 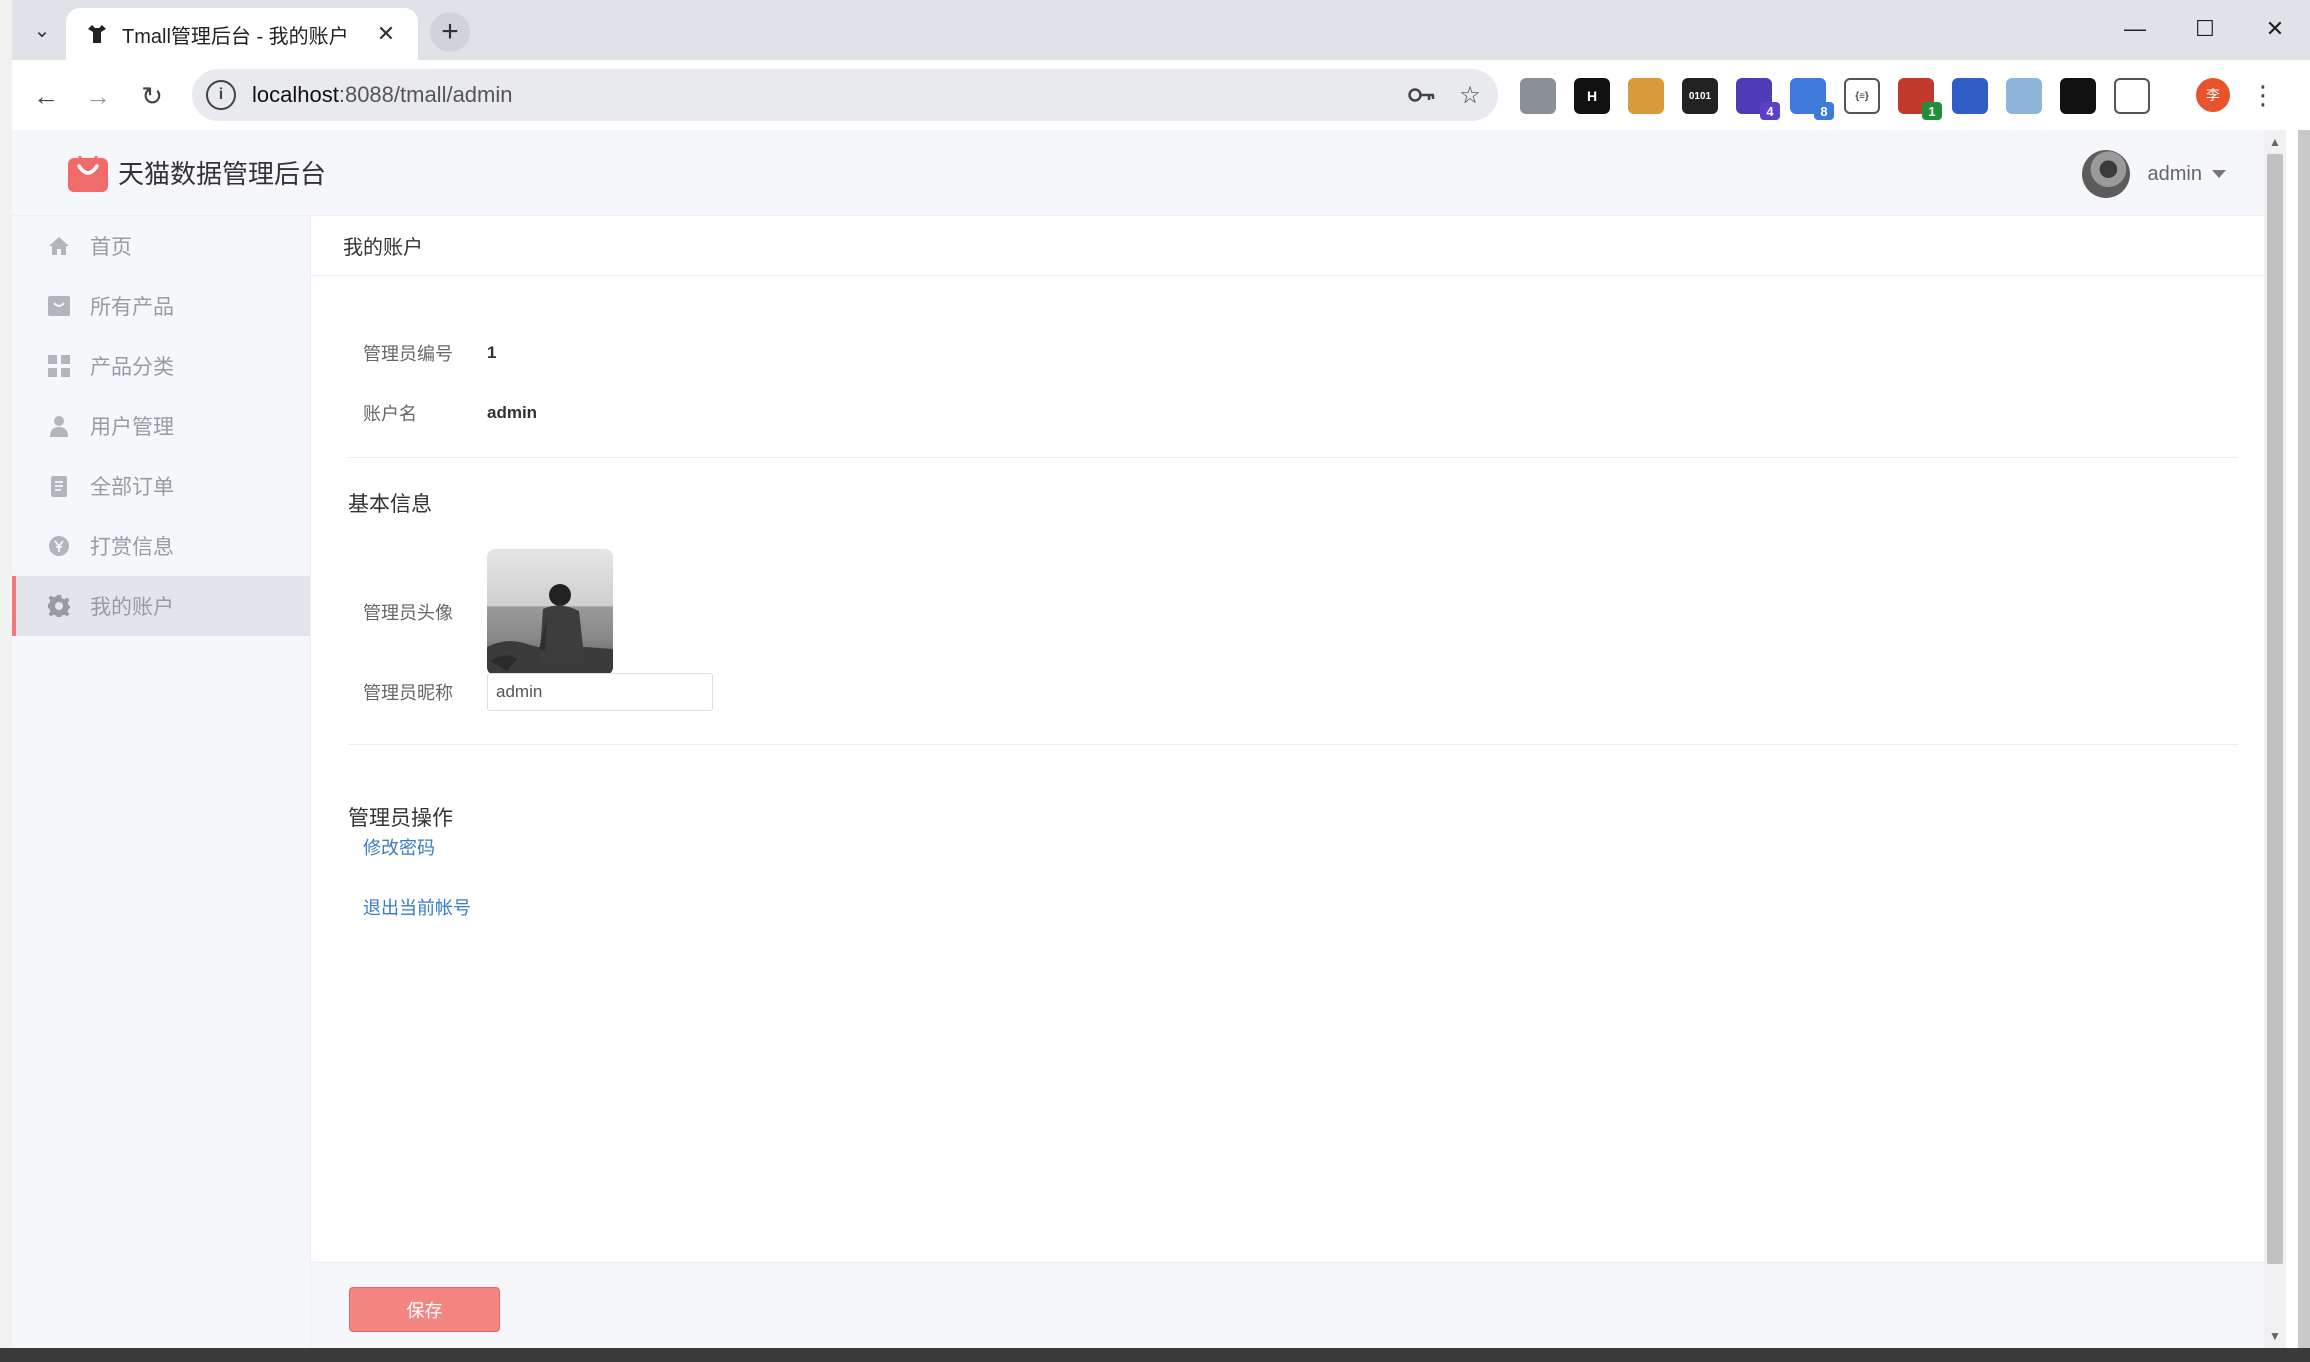 I want to click on shopping-bag-logo-icon, so click(x=88, y=172).